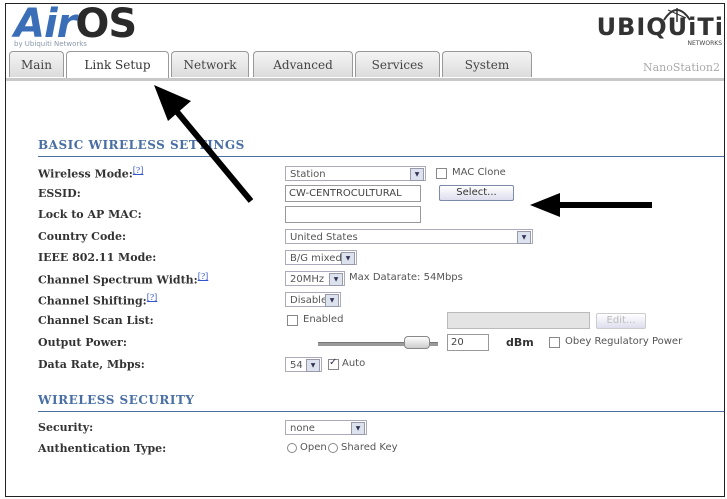 The height and width of the screenshot is (499, 727). What do you see at coordinates (292, 448) in the screenshot?
I see `auth-open-radio` at bounding box center [292, 448].